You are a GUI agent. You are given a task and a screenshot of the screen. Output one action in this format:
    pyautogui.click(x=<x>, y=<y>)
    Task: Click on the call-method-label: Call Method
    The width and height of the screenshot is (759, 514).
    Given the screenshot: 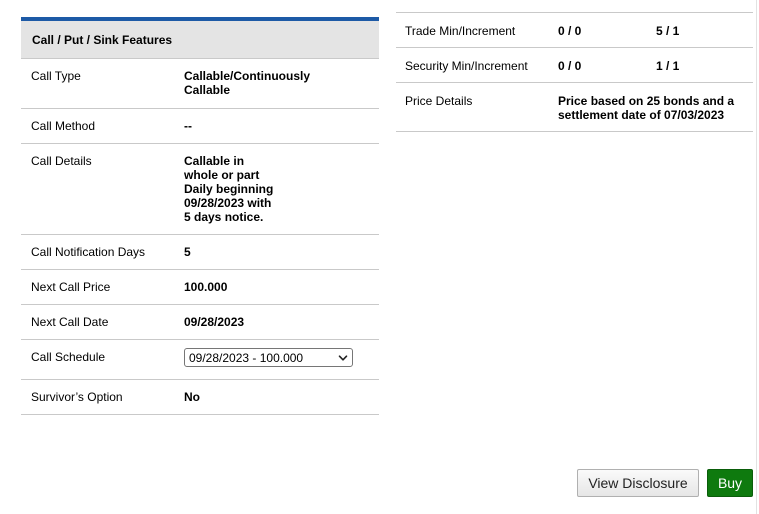 What is the action you would take?
    pyautogui.click(x=63, y=126)
    